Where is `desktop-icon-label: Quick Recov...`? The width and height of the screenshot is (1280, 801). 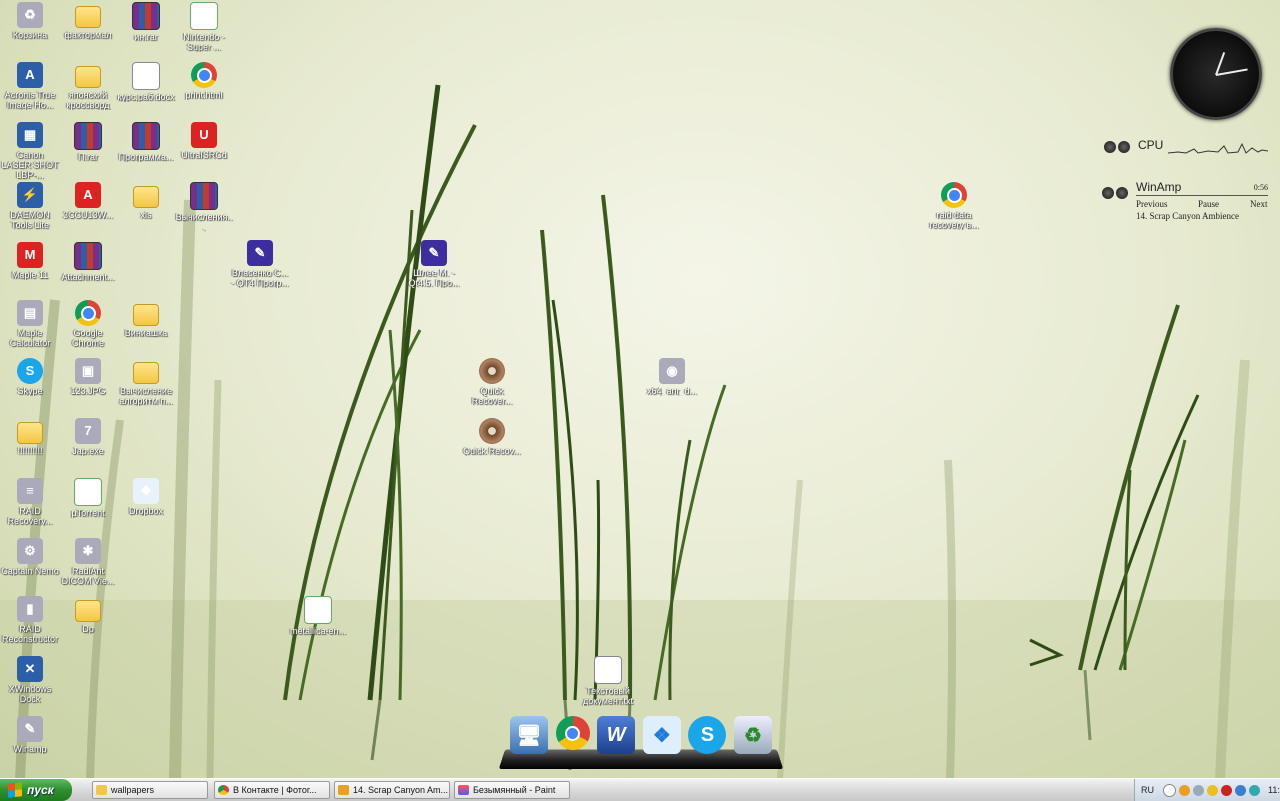 desktop-icon-label: Quick Recov... is located at coordinates (492, 451).